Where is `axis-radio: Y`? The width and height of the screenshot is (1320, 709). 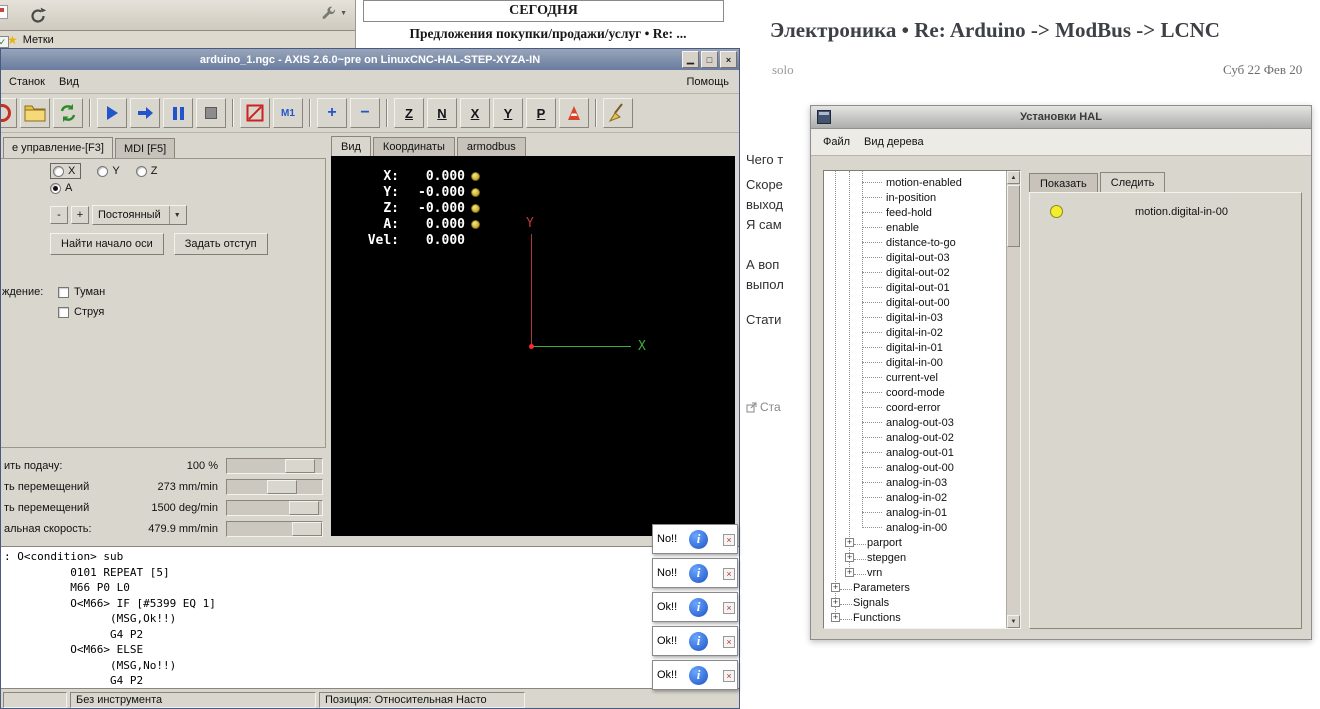 axis-radio: Y is located at coordinates (108, 171).